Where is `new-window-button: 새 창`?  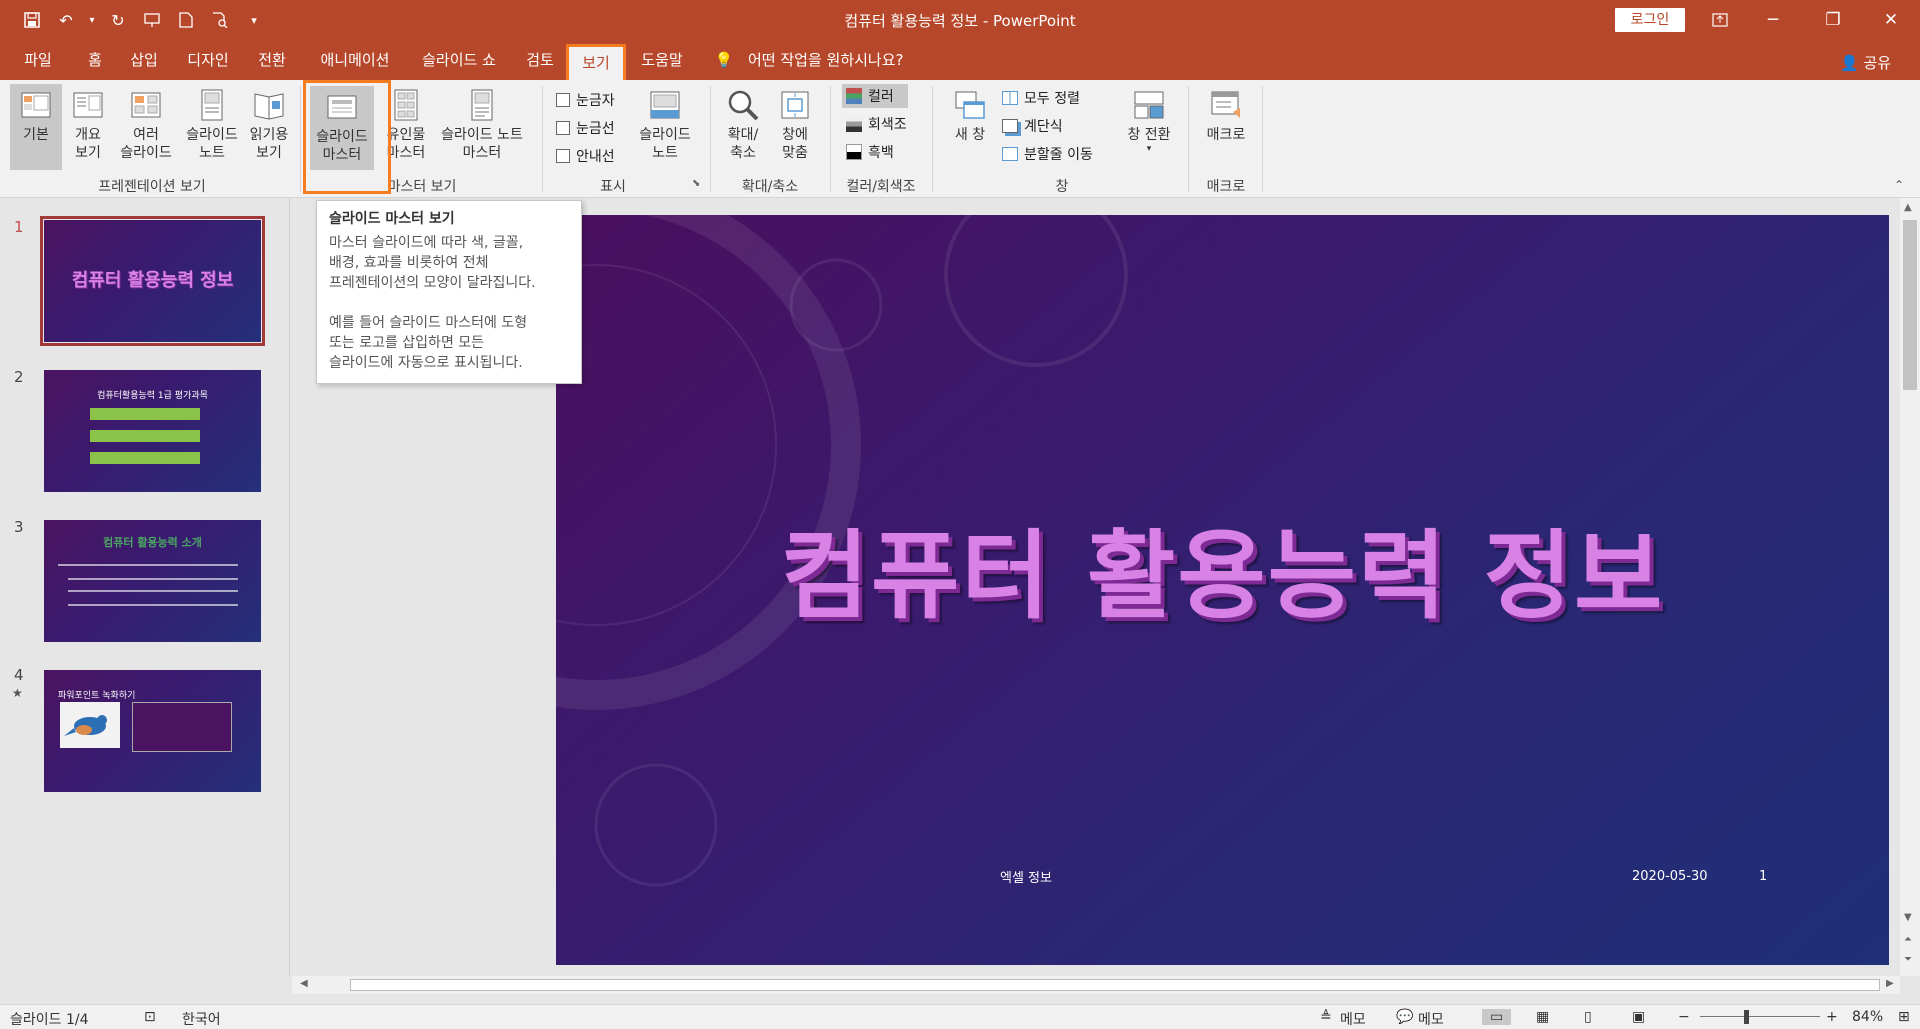 new-window-button: 새 창 is located at coordinates (970, 127).